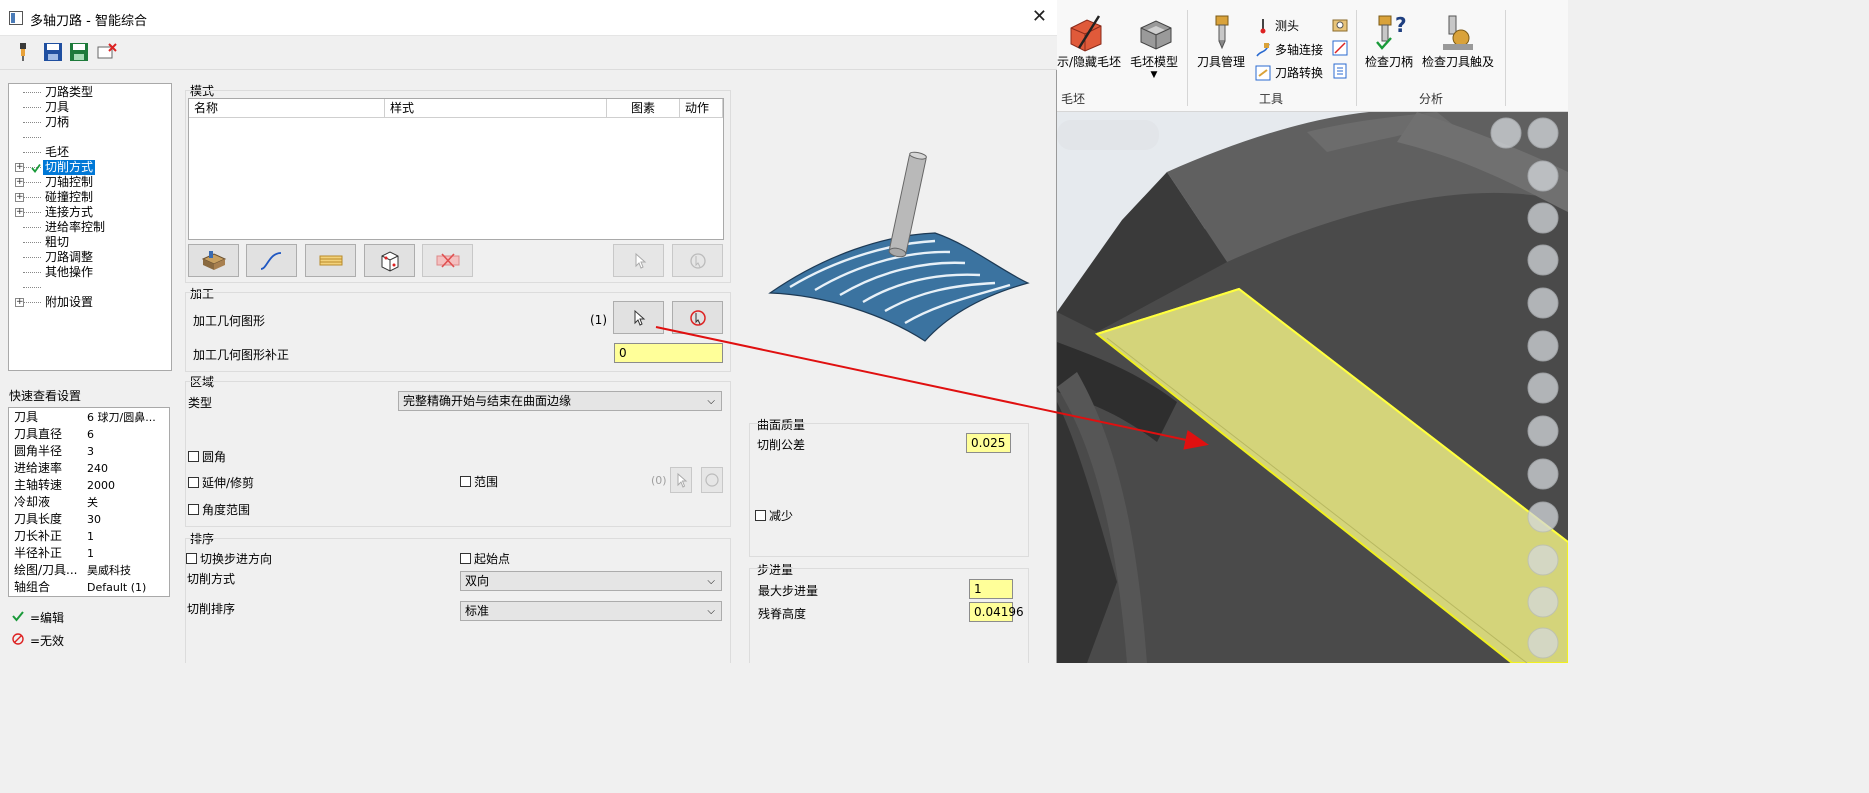  What do you see at coordinates (668, 353) in the screenshot?
I see `geometry-offset-input: 0` at bounding box center [668, 353].